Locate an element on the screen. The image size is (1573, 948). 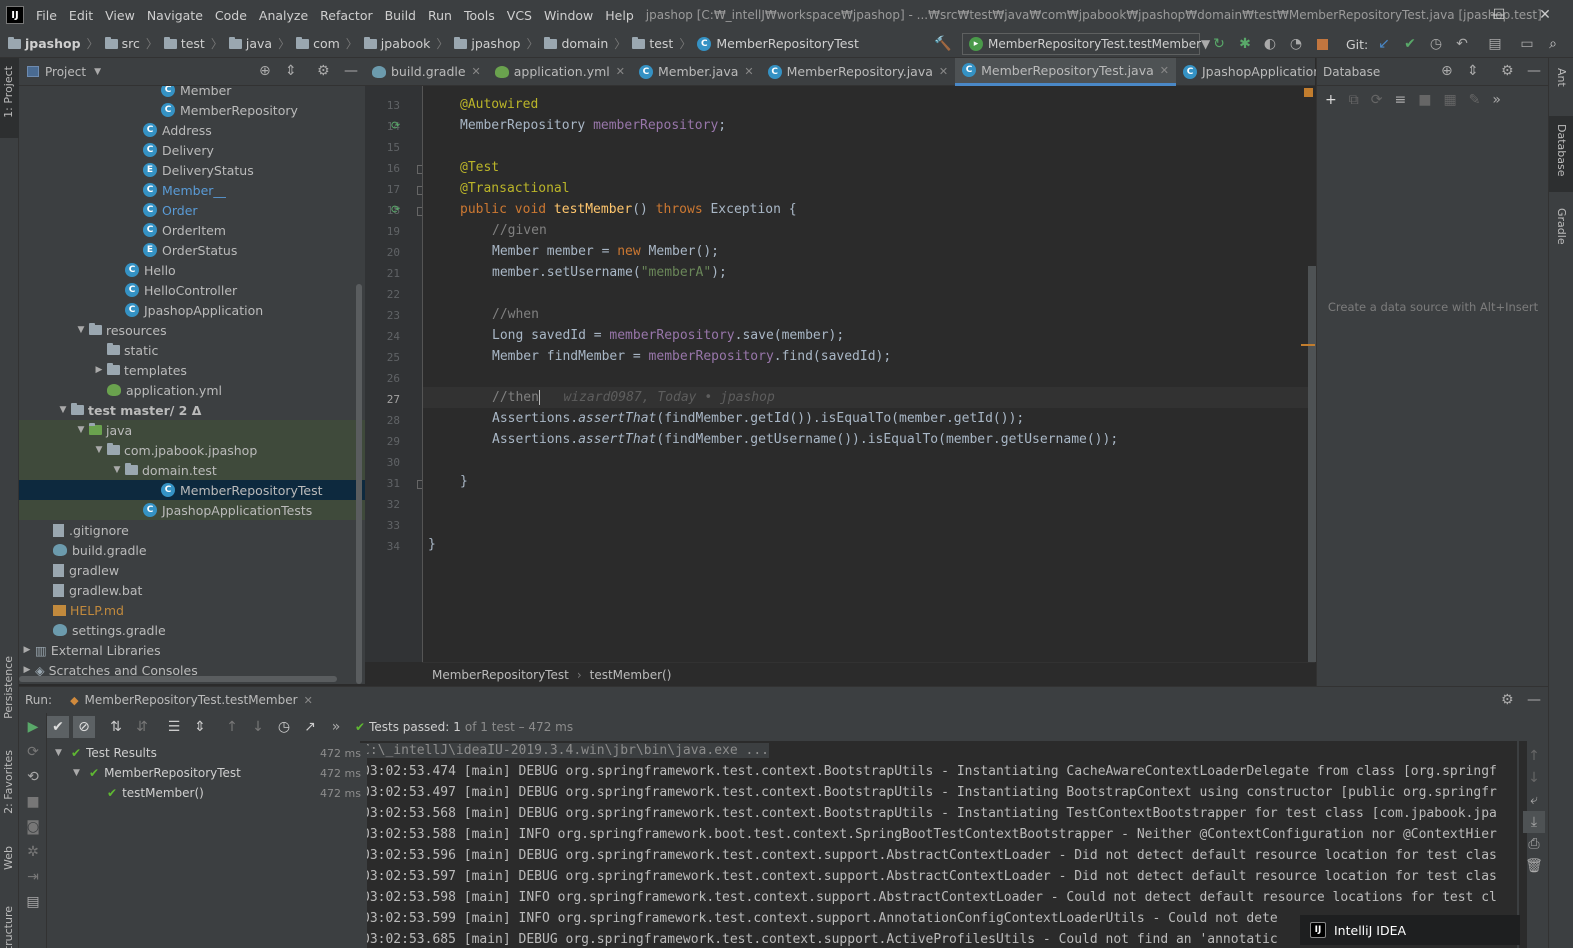
collapse-all-icon: ⇕ is located at coordinates (291, 71).